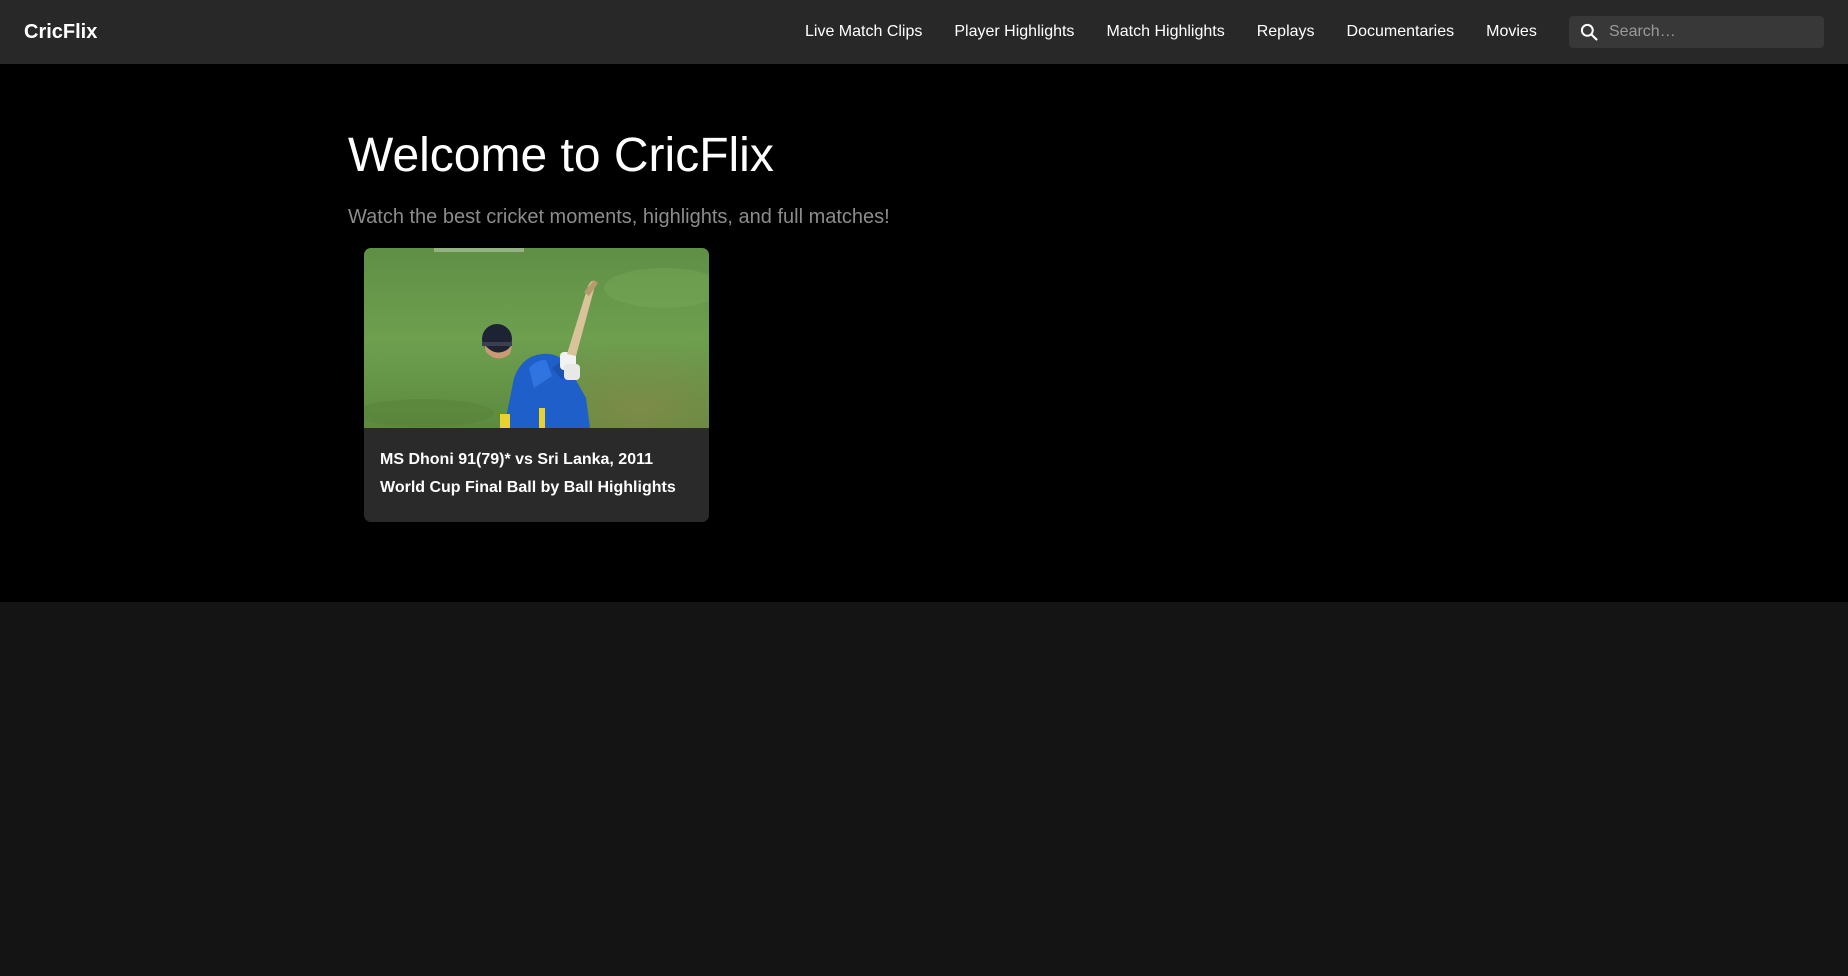 This screenshot has width=1848, height=976. What do you see at coordinates (536, 338) in the screenshot?
I see `video-thumbnail` at bounding box center [536, 338].